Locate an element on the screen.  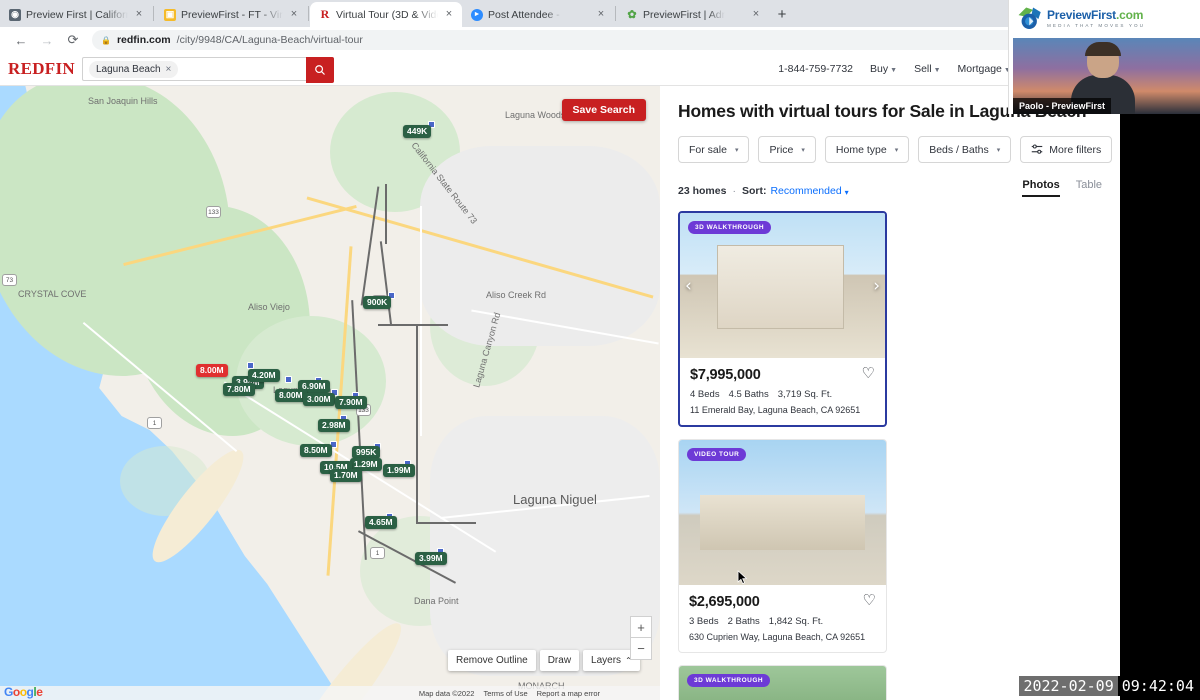
map-price-pin: 2.98M is located at coordinates (334, 425).